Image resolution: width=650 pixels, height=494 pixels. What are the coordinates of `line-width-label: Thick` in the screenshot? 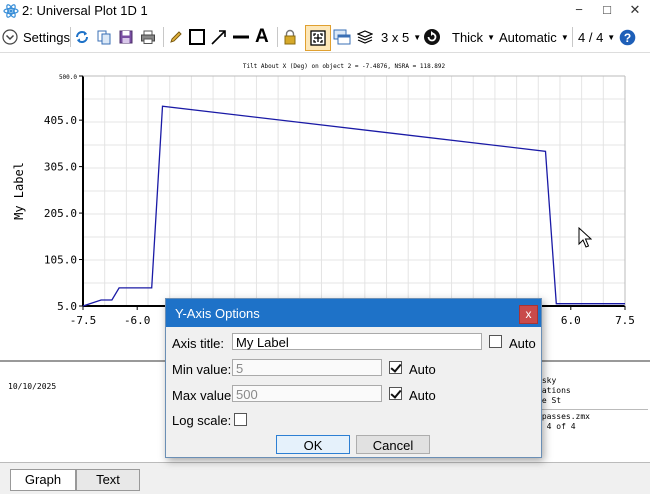 It's located at (468, 37).